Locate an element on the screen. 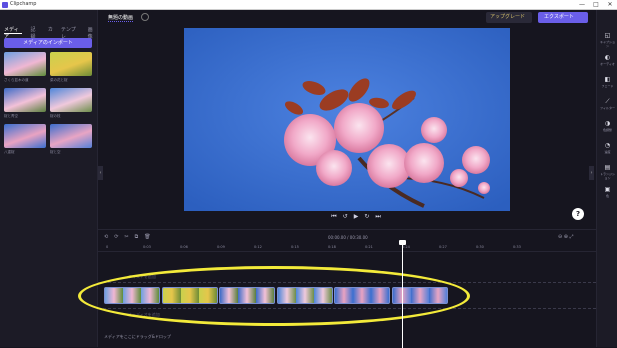  project-title: 無題の動画 is located at coordinates (121, 18).